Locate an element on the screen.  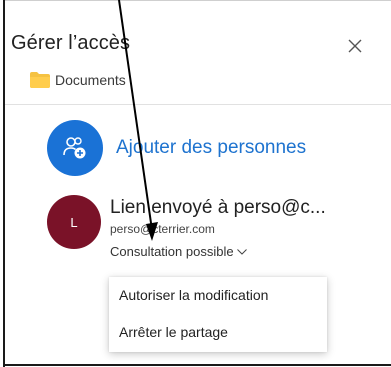
add-people-avatar is located at coordinates (75, 148).